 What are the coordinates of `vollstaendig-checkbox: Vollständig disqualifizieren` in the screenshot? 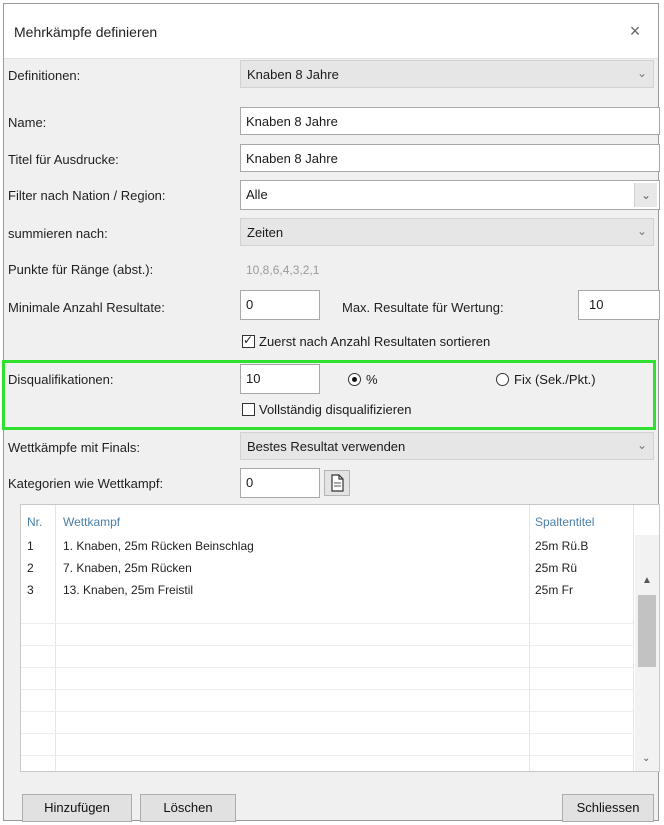 It's located at (326, 409).